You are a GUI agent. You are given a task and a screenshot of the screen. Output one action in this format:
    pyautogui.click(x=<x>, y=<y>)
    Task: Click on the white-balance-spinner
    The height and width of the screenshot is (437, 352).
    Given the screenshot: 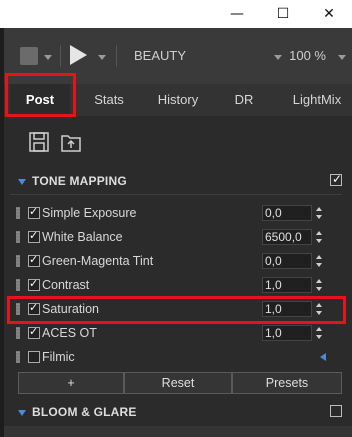 What is the action you would take?
    pyautogui.click(x=320, y=237)
    